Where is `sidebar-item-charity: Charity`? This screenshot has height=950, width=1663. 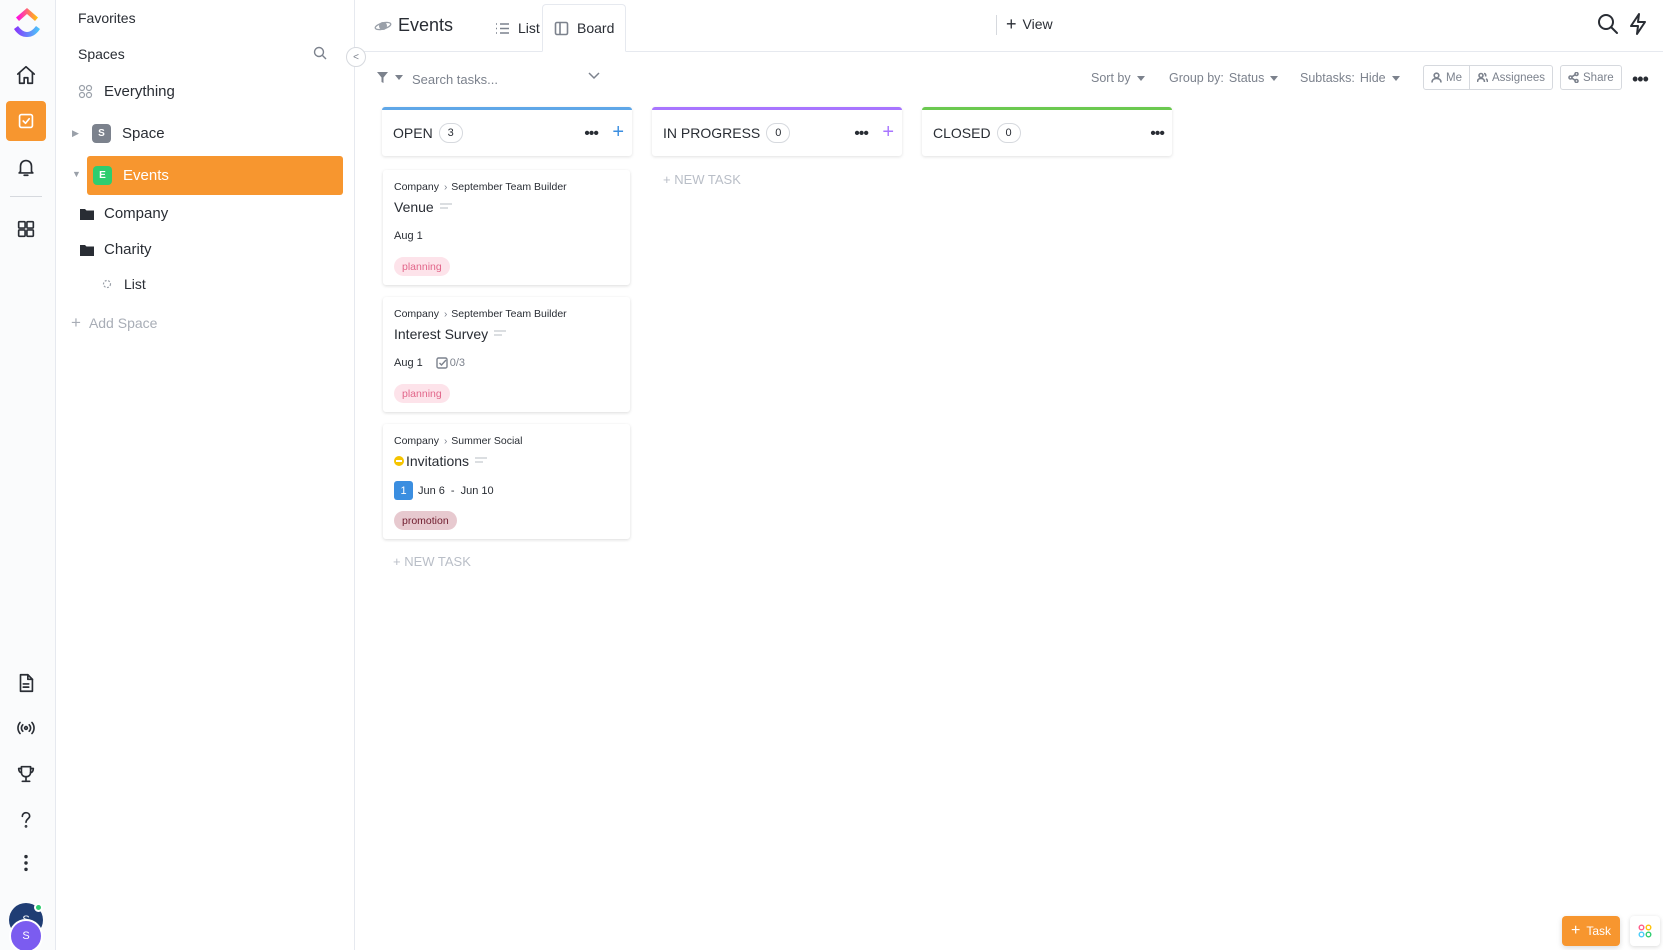
sidebar-item-charity: Charity is located at coordinates (116, 249).